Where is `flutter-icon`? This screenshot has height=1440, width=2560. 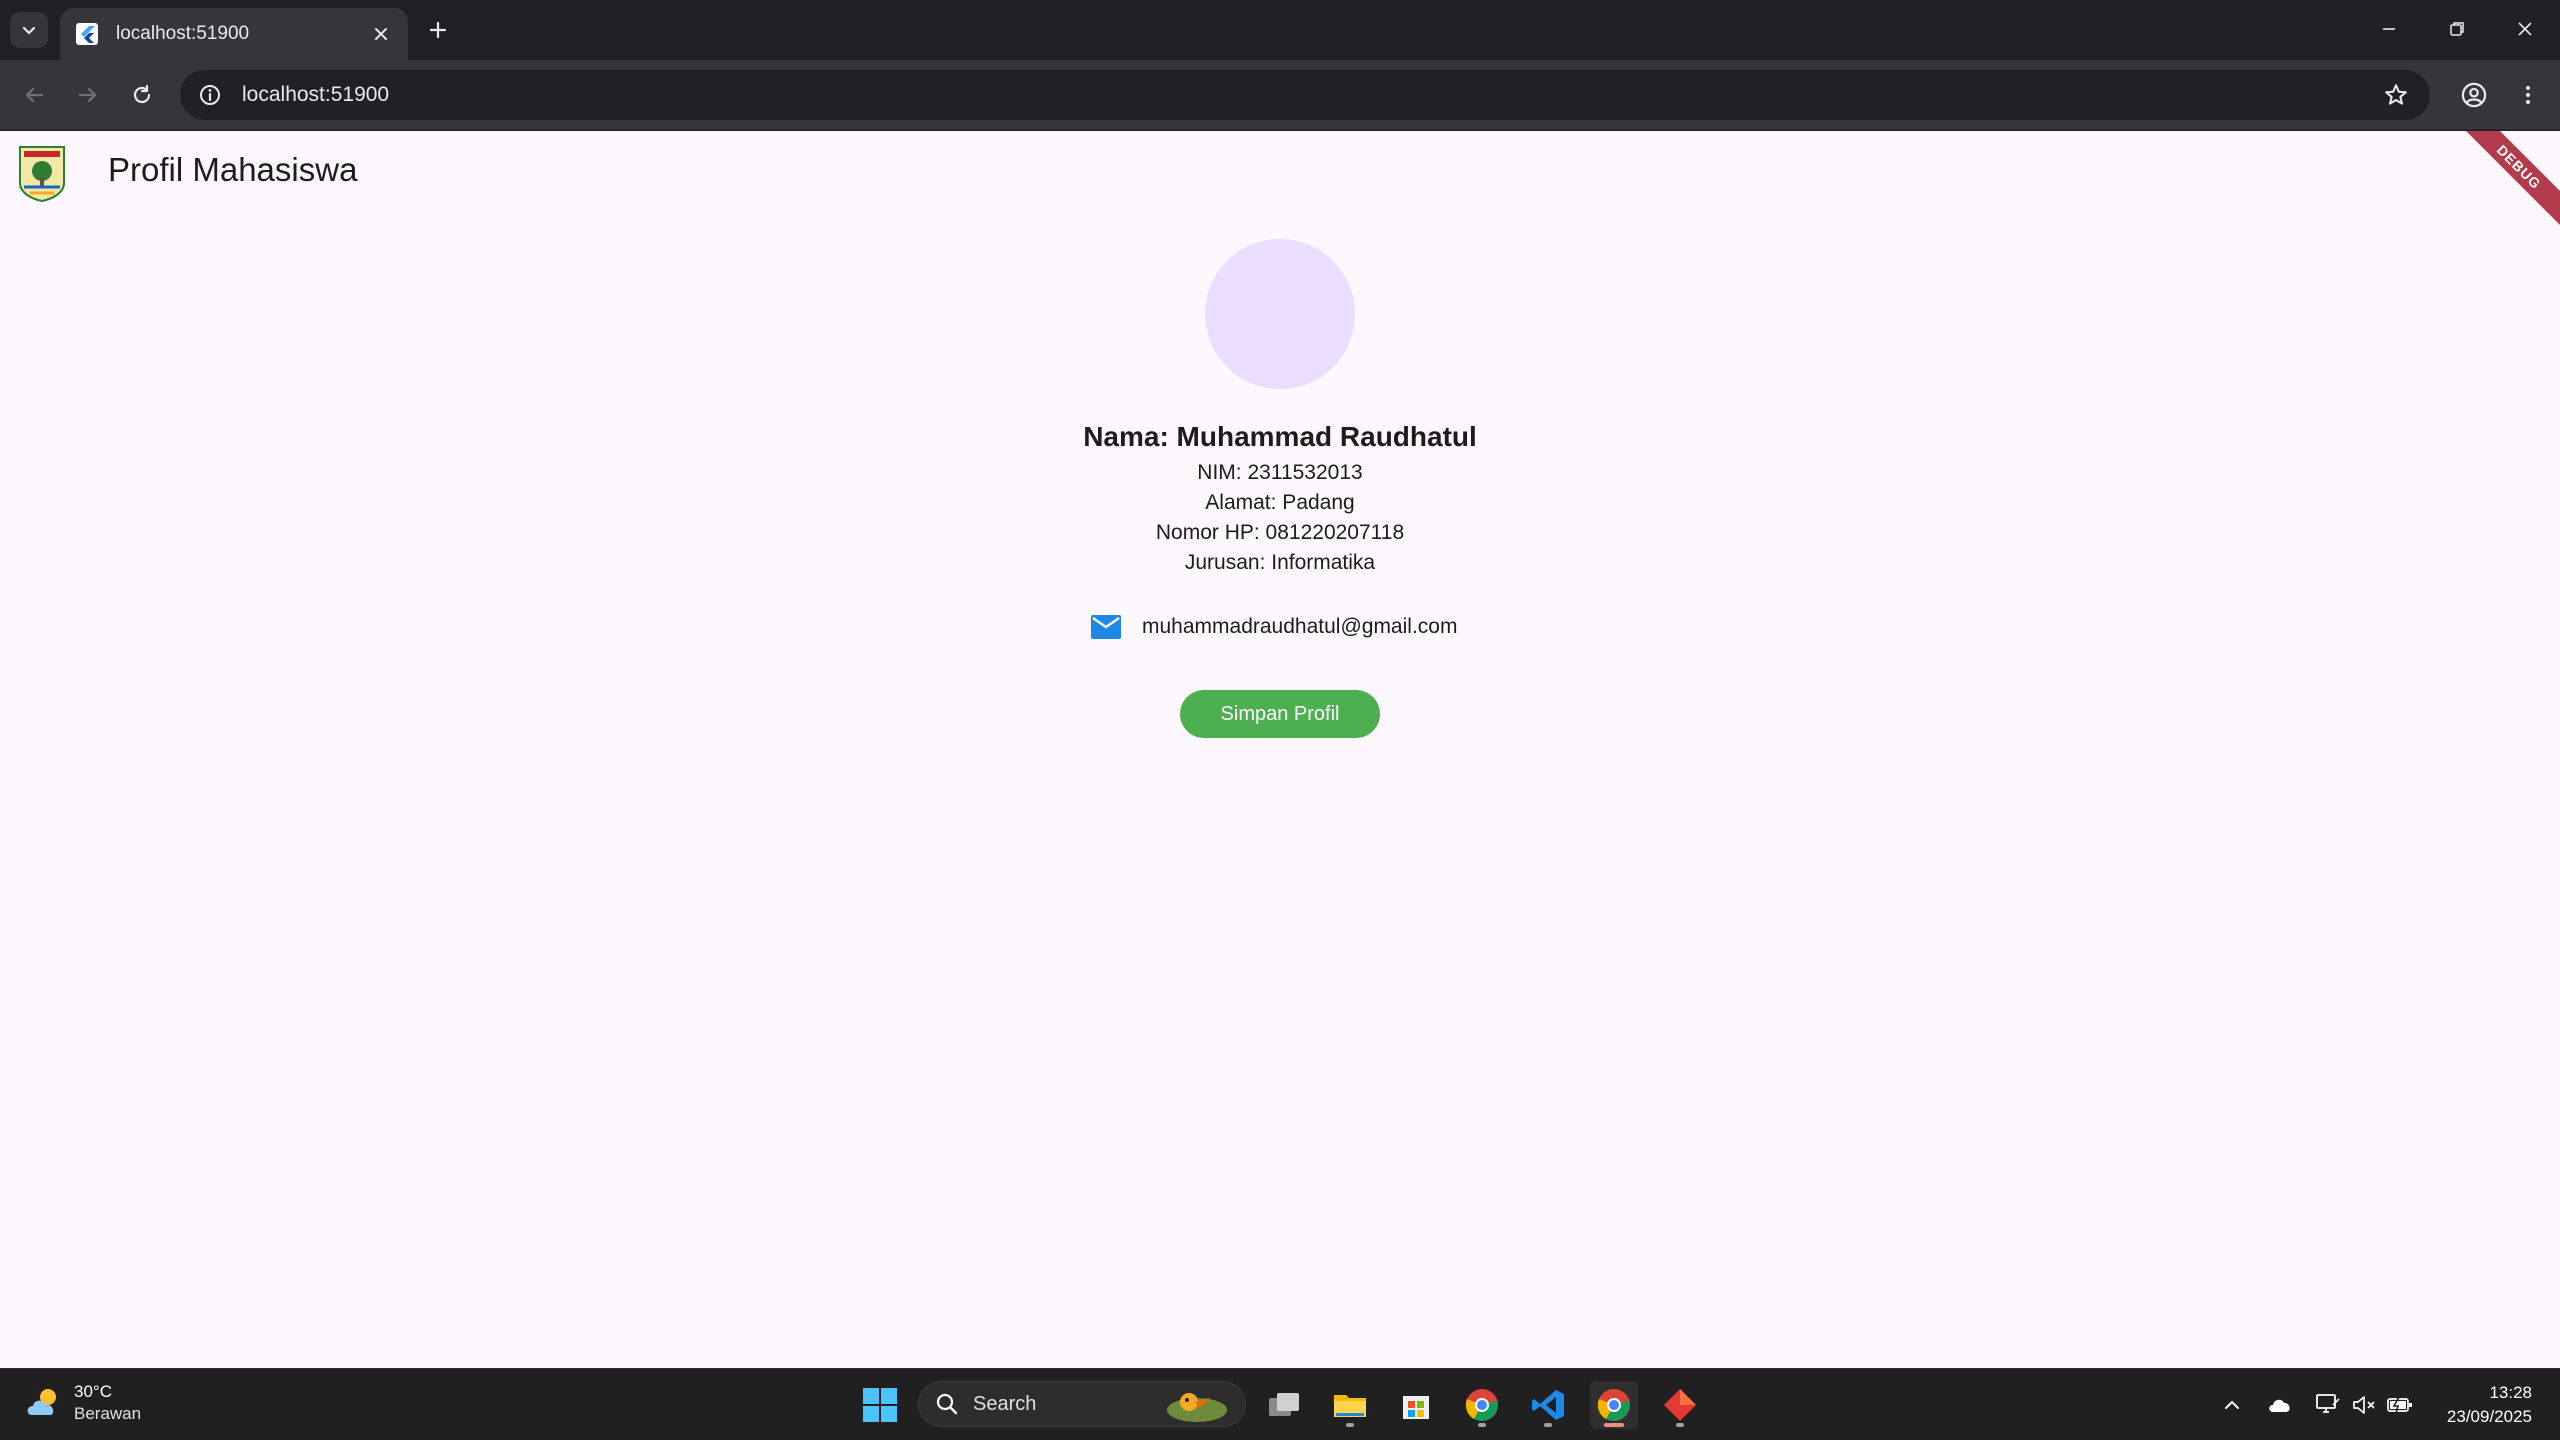
flutter-icon is located at coordinates (87, 34).